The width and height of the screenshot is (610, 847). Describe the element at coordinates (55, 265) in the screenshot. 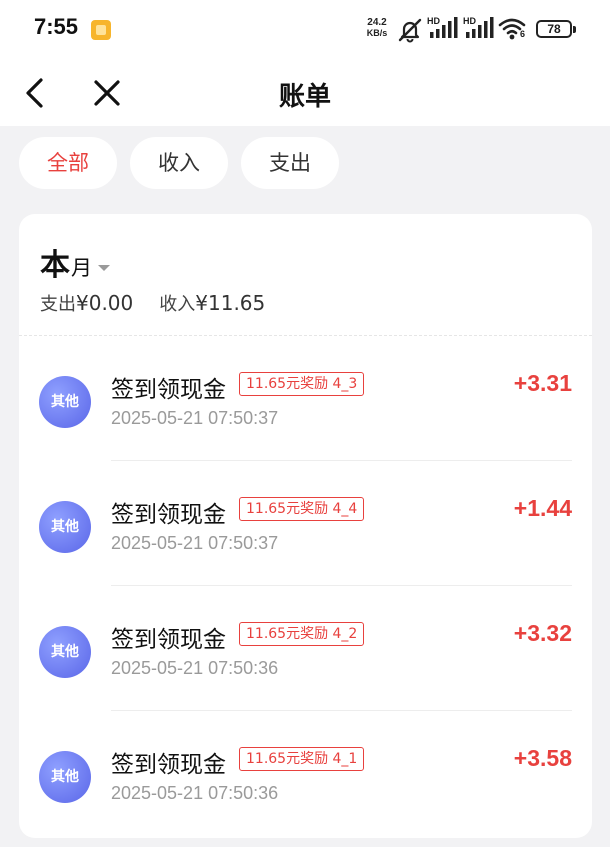

I see `month-selector-big: 本` at that location.